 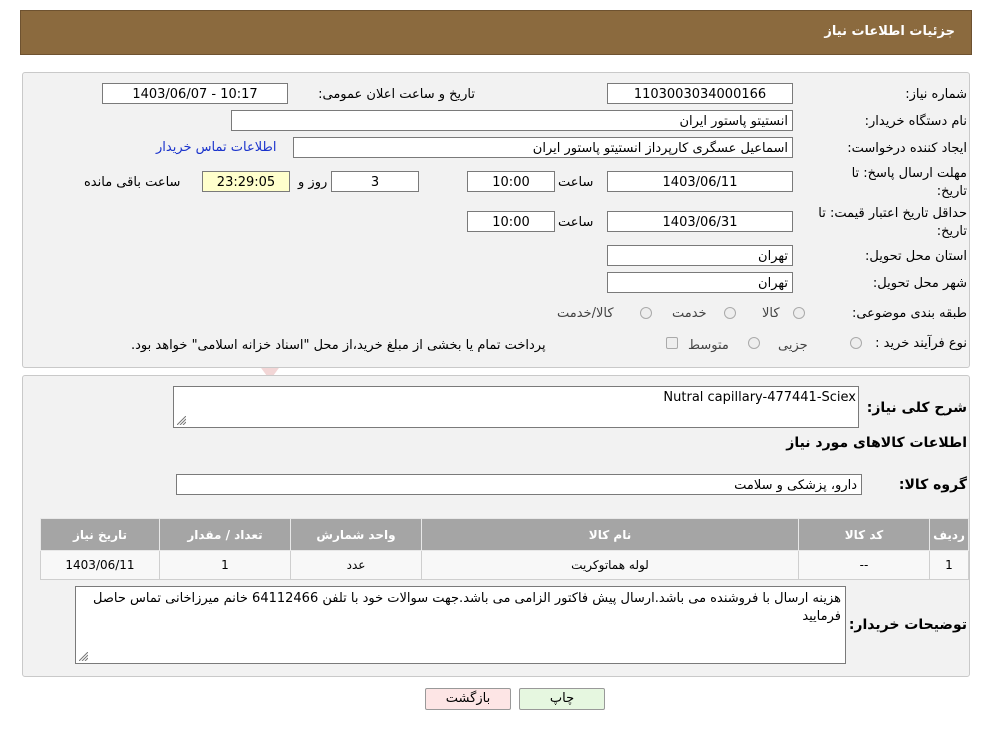 What do you see at coordinates (511, 221) in the screenshot?
I see `price-validity-time-field: 10:00` at bounding box center [511, 221].